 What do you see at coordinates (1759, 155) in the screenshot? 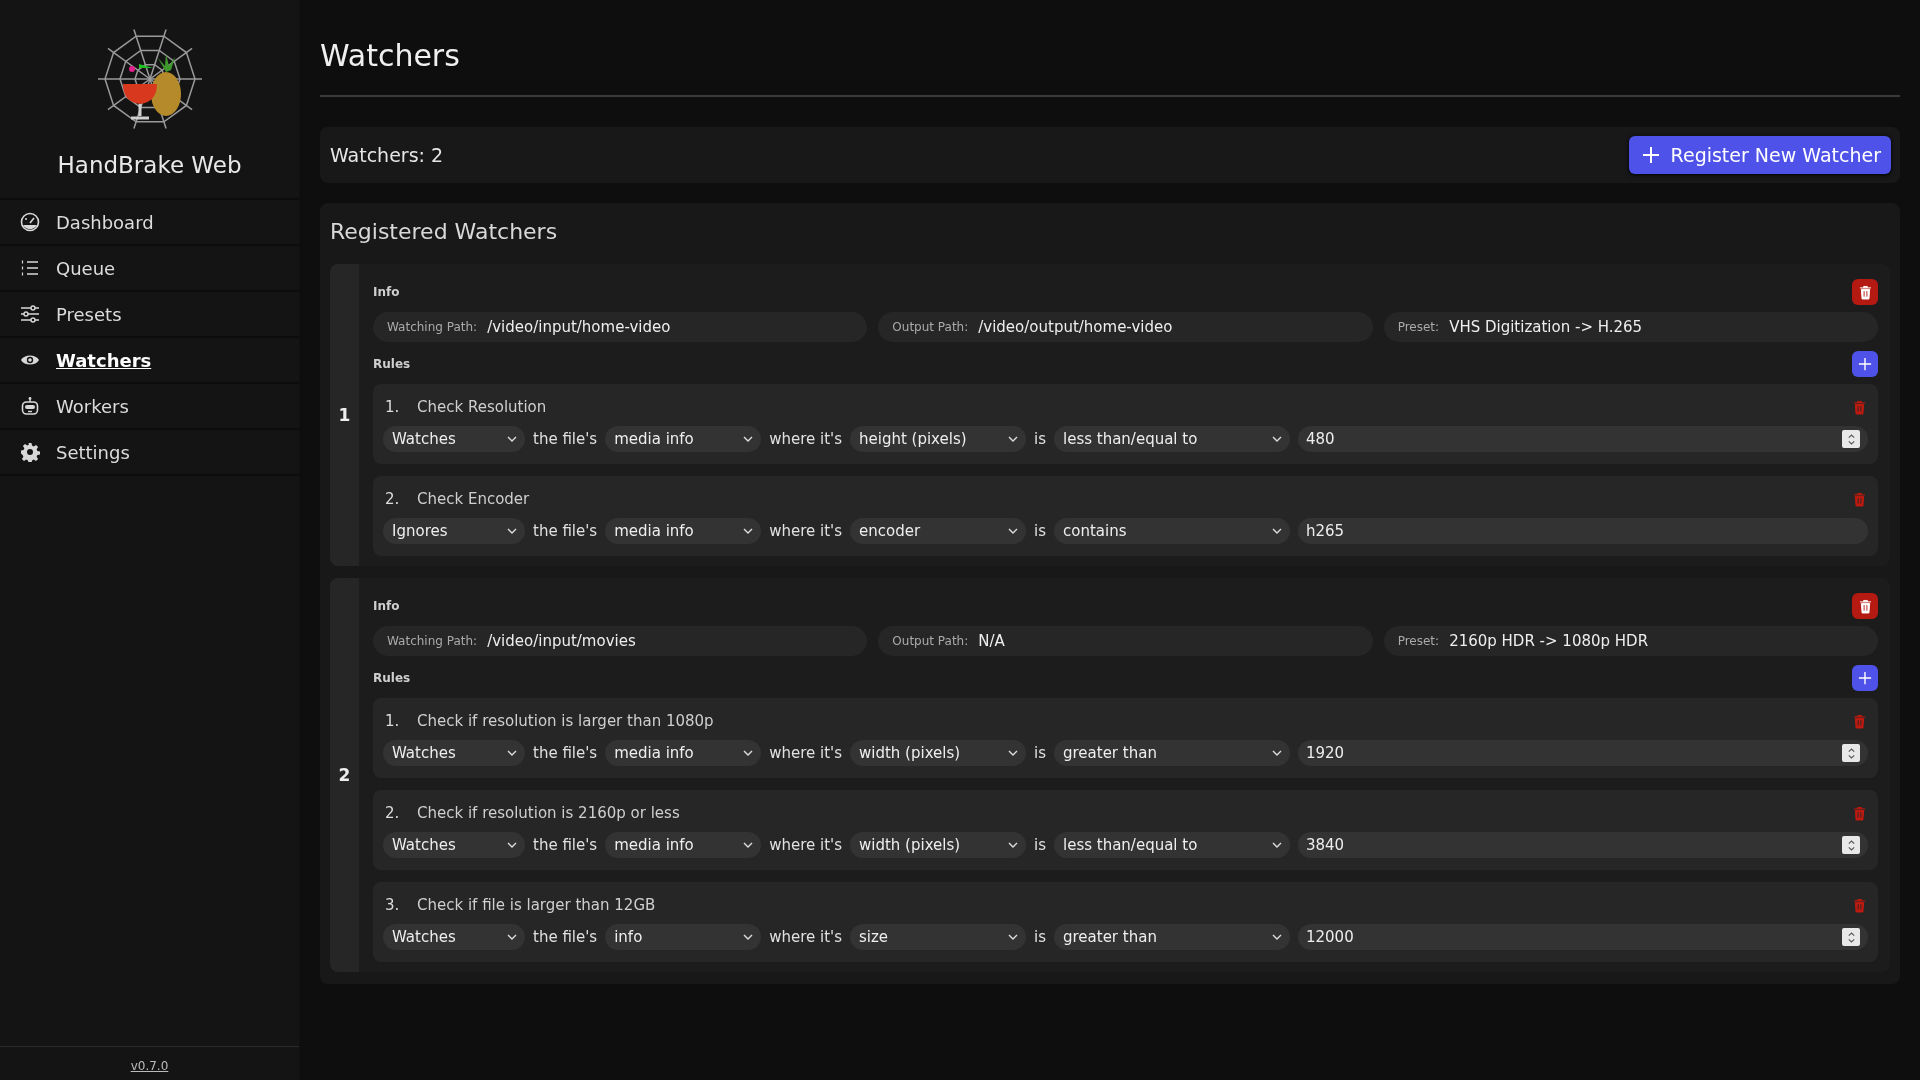
I see `register-watcher-button: Register New Watcher` at bounding box center [1759, 155].